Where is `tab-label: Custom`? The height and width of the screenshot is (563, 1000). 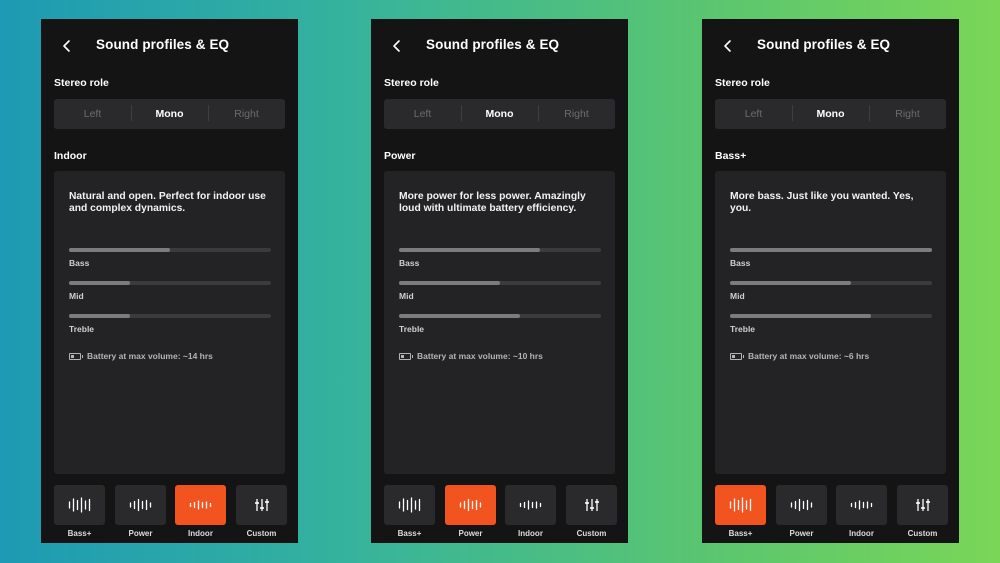 tab-label: Custom is located at coordinates (922, 533).